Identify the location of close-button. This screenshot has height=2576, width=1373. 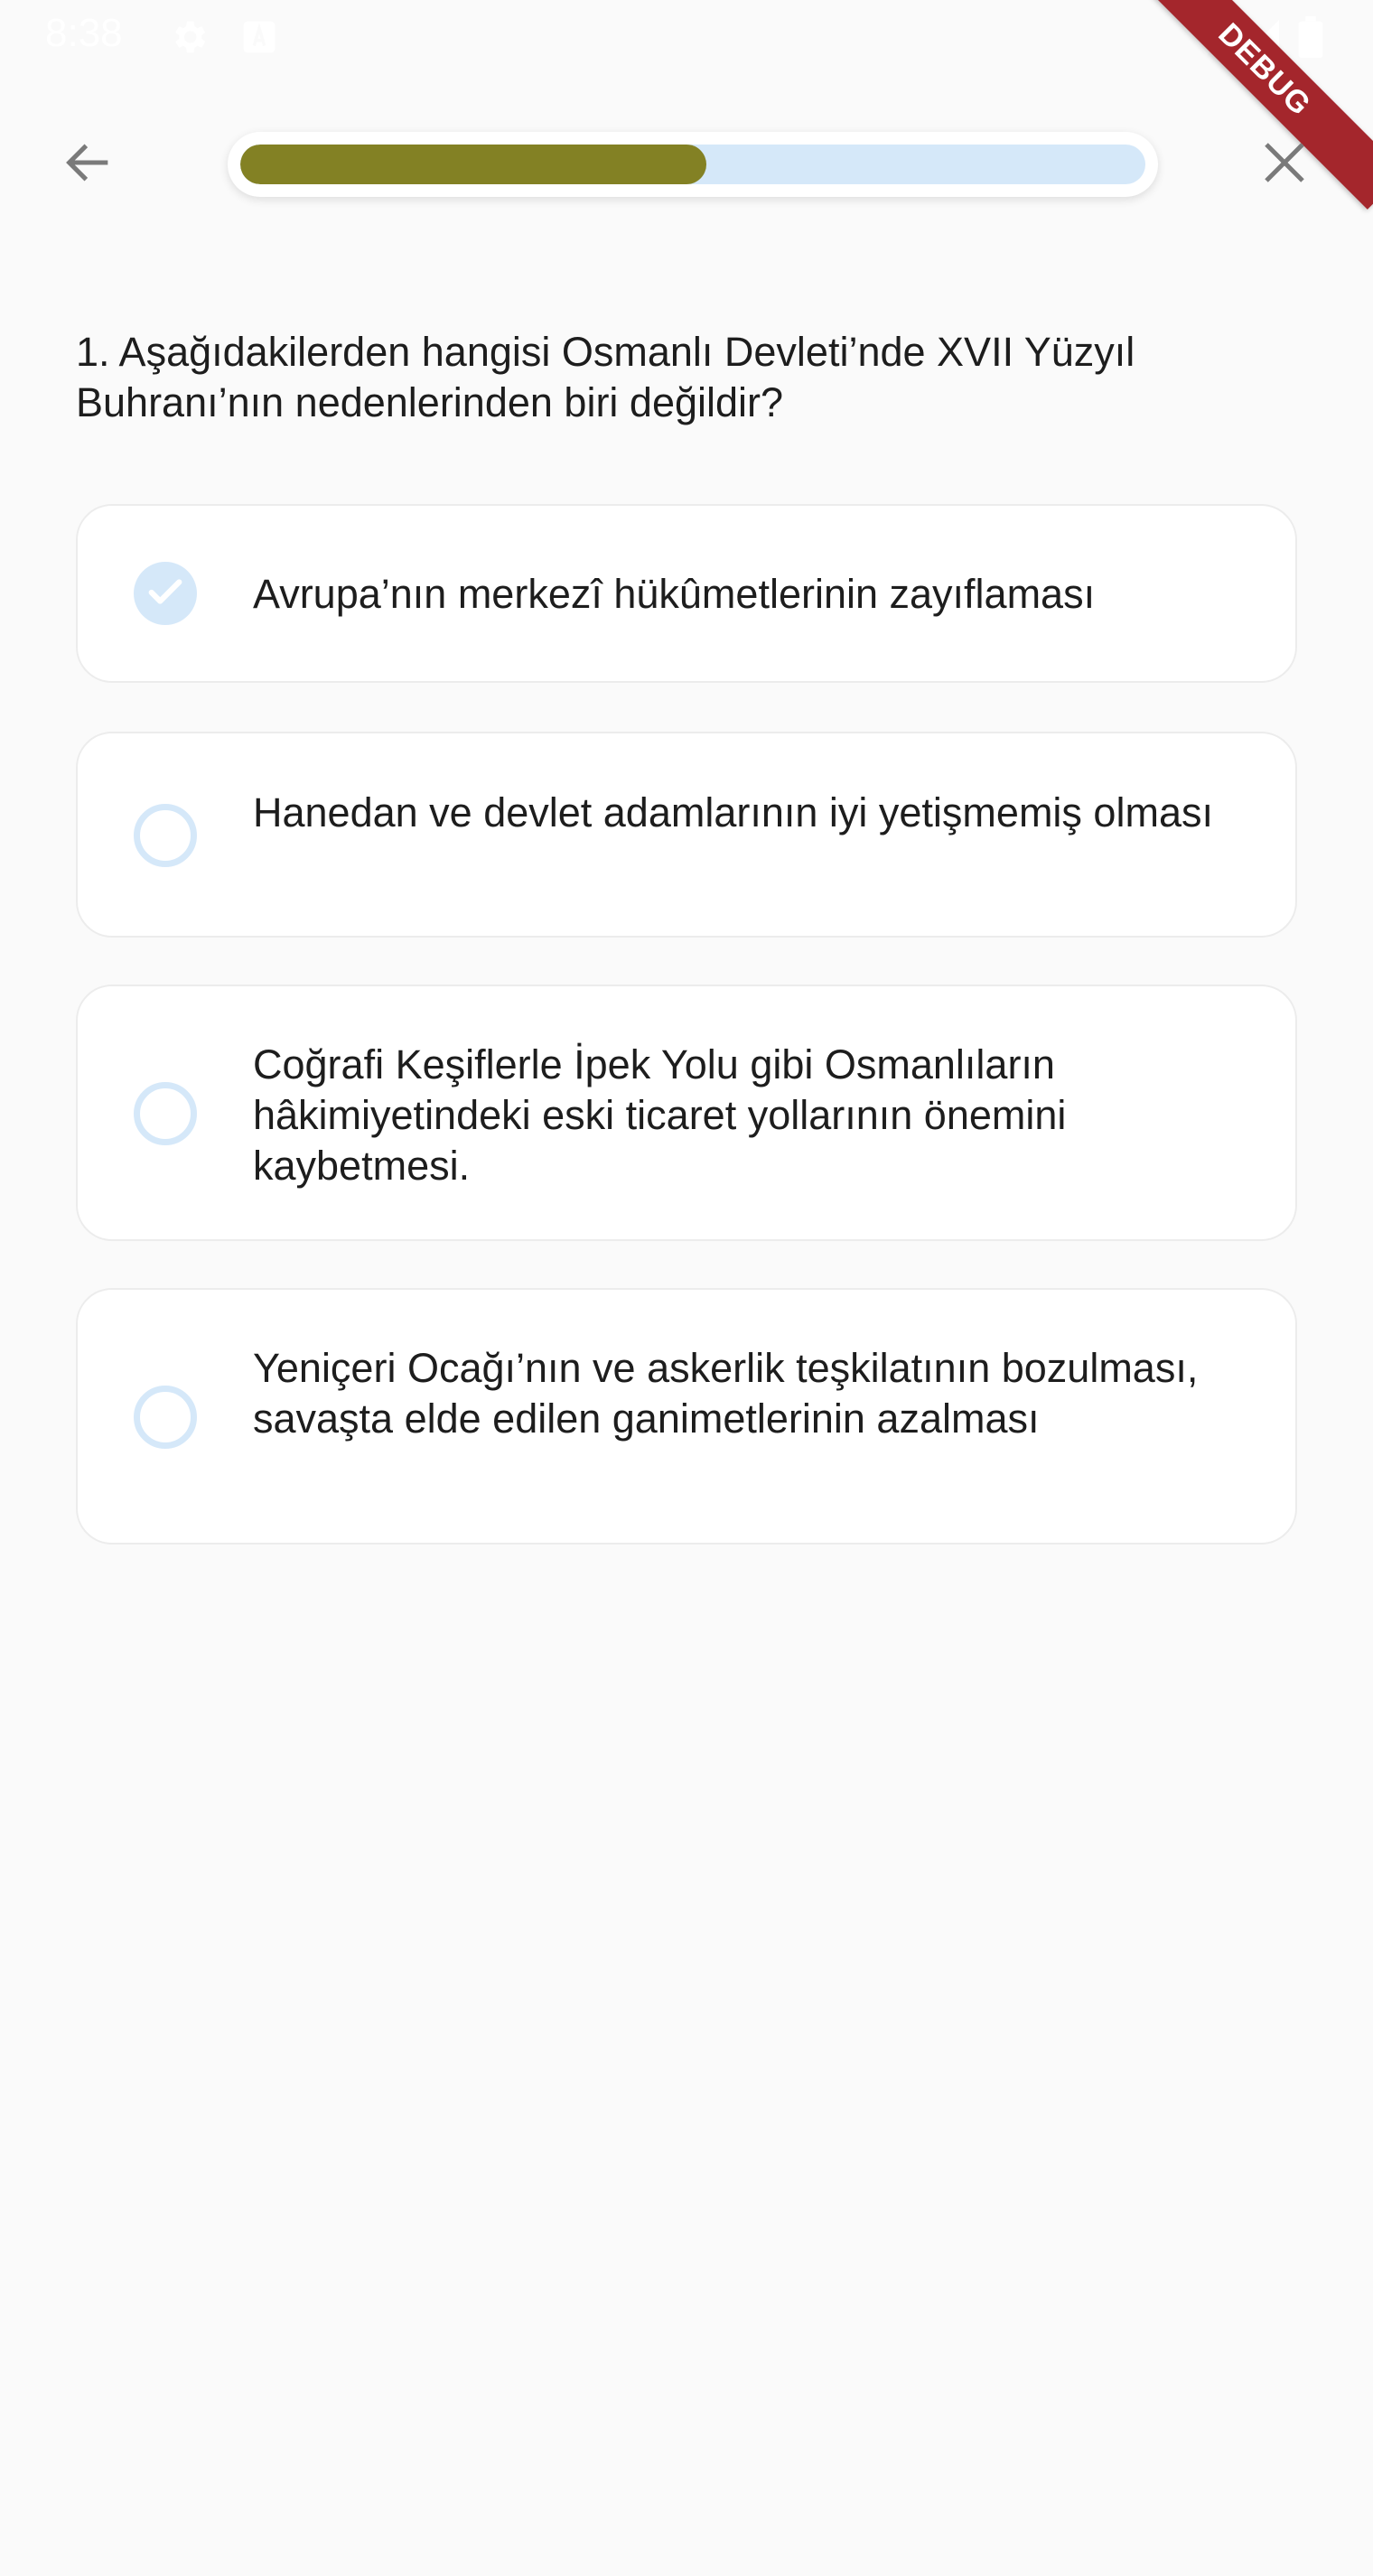
(1284, 164).